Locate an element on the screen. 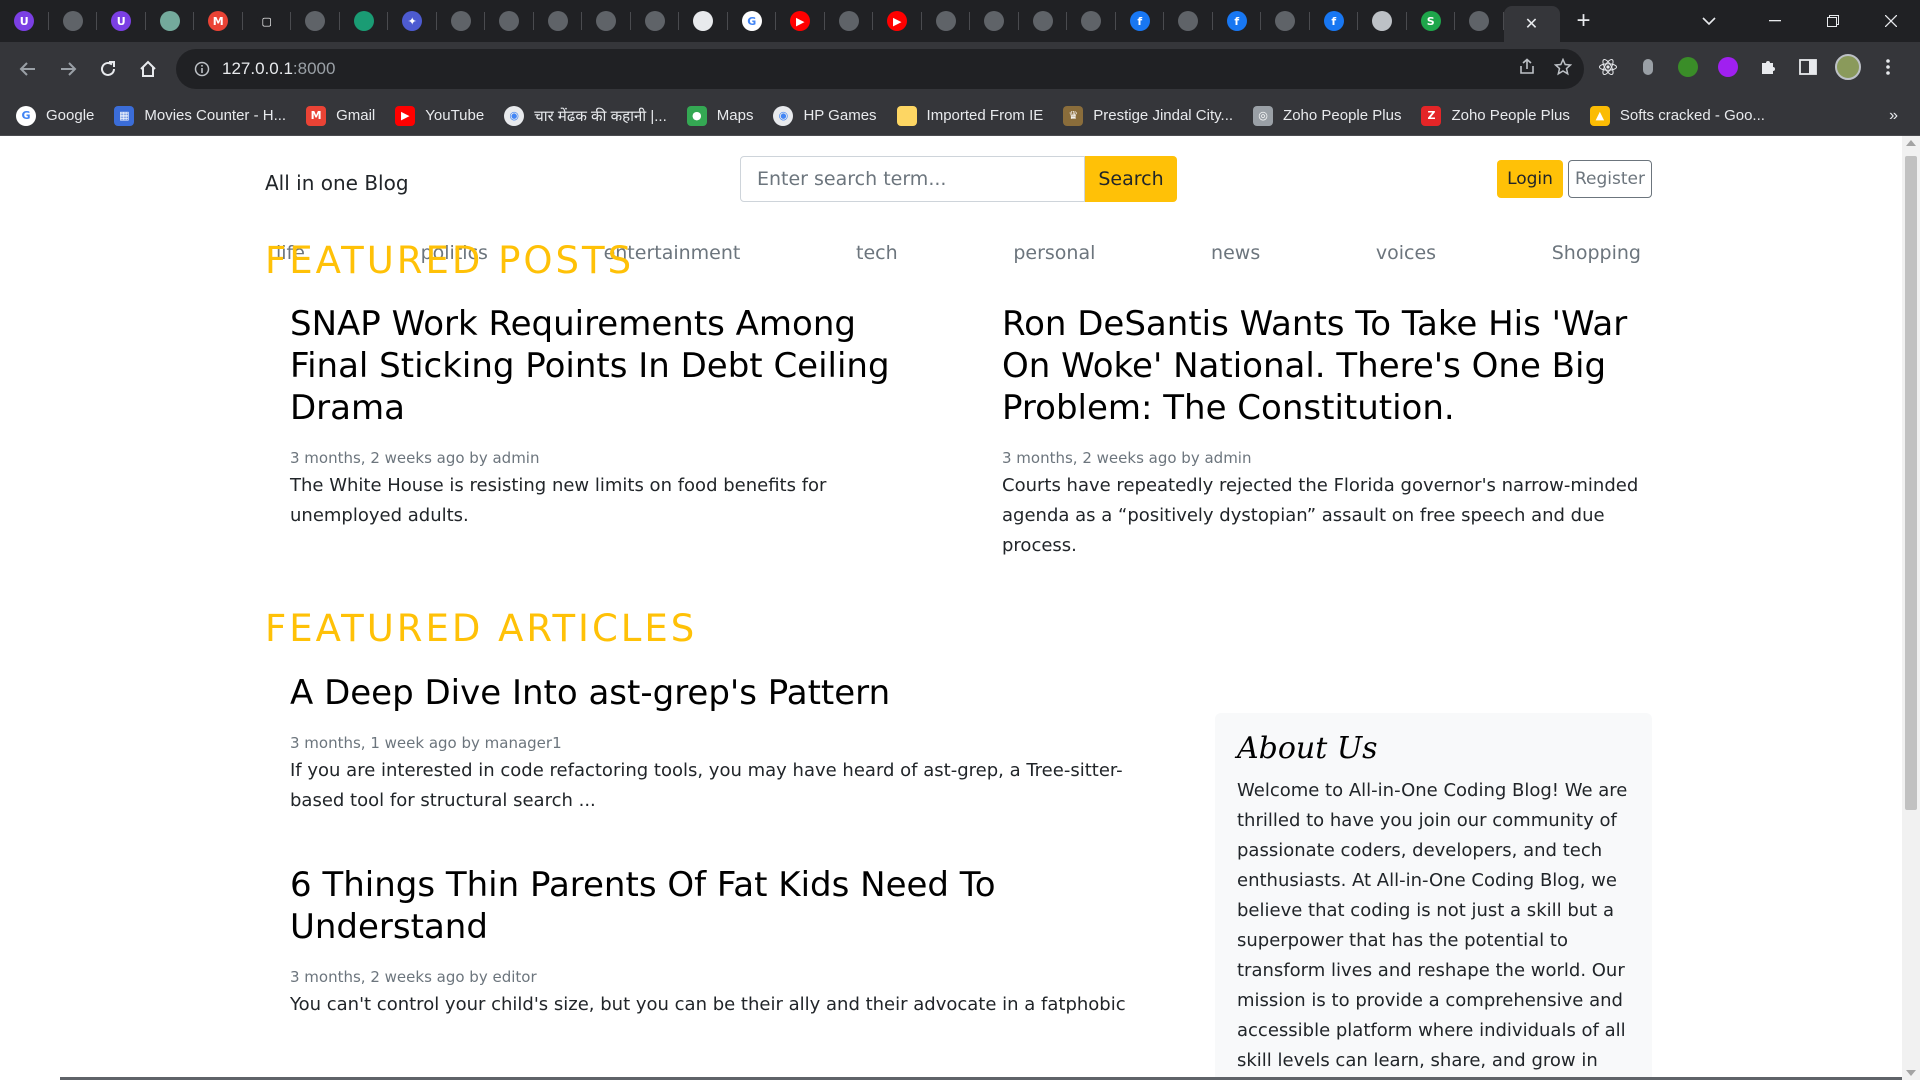  globe-icon: ◉ is located at coordinates (783, 115).